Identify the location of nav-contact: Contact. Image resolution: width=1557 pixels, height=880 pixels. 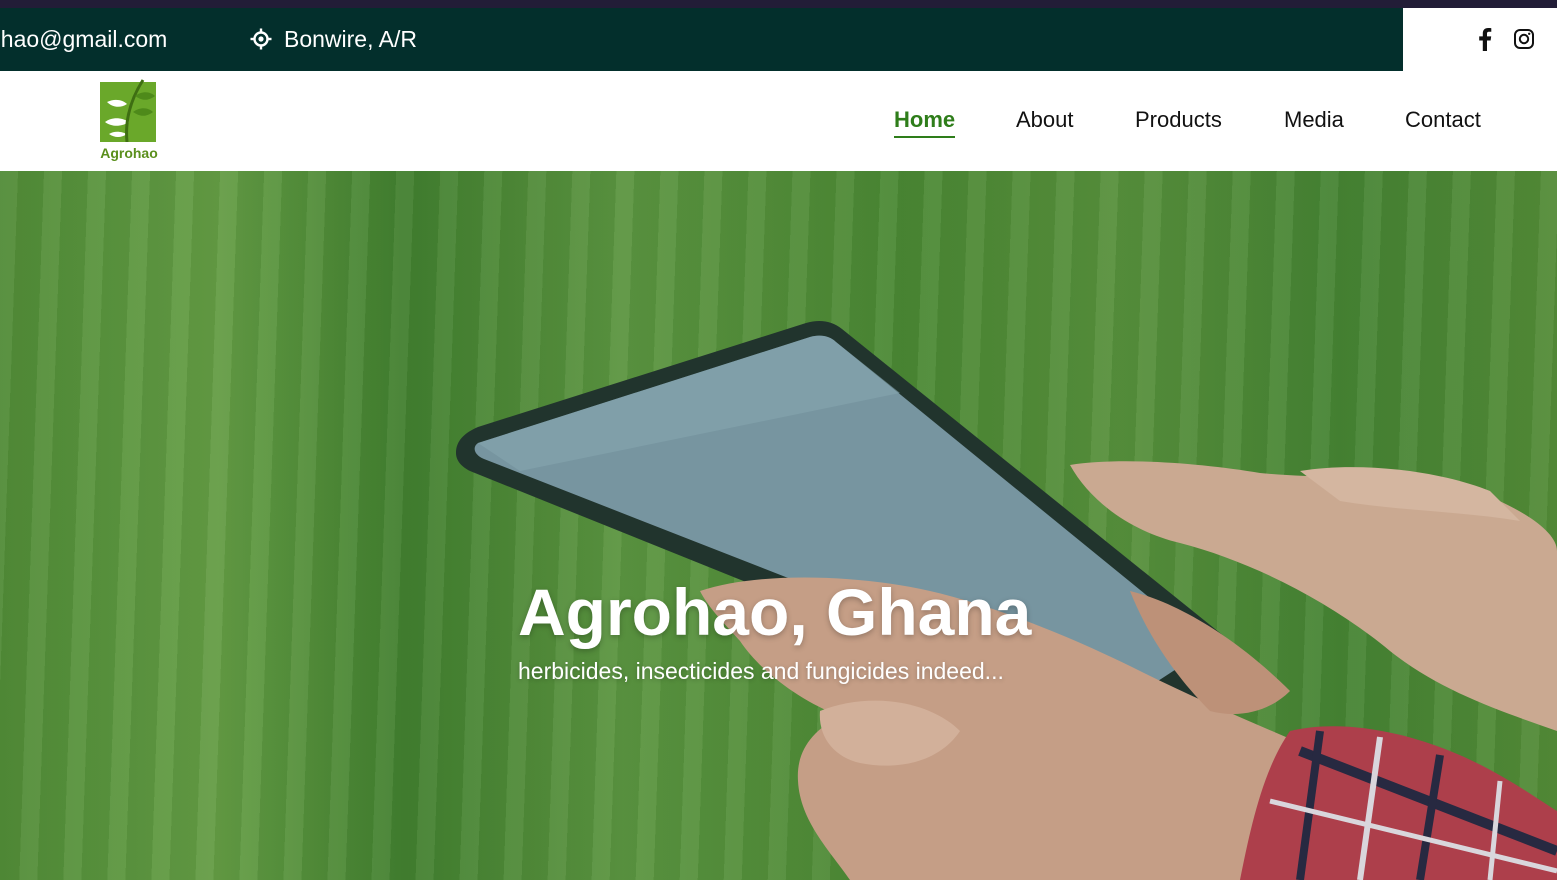
(1443, 120).